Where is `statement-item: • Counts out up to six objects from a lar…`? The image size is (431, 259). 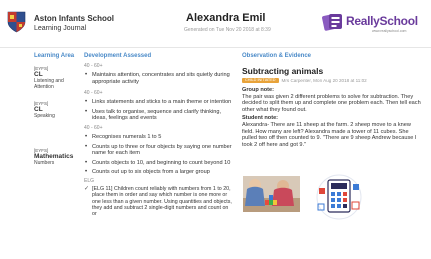
statement-item: • Counts out up to six objects from a lar… is located at coordinates (159, 172).